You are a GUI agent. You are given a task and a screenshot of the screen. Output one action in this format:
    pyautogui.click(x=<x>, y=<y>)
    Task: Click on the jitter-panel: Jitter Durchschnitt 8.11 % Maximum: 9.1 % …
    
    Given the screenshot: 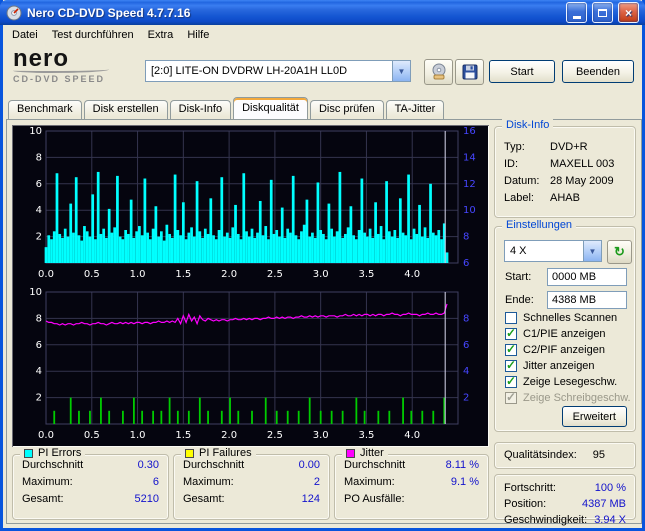 What is the action you would take?
    pyautogui.click(x=411, y=483)
    